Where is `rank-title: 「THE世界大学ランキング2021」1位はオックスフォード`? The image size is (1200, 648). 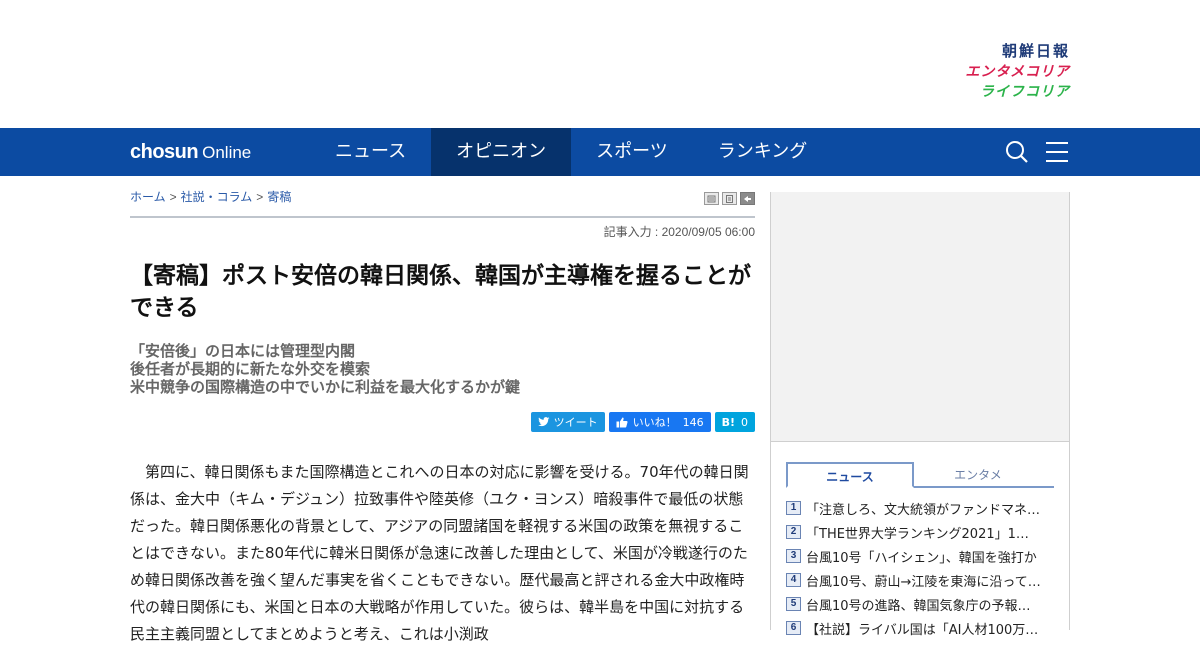 rank-title: 「THE世界大学ランキング2021」1位はオックスフォード is located at coordinates (923, 532).